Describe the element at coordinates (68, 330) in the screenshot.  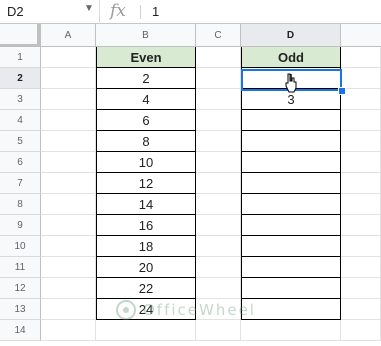
I see `cell-a14` at that location.